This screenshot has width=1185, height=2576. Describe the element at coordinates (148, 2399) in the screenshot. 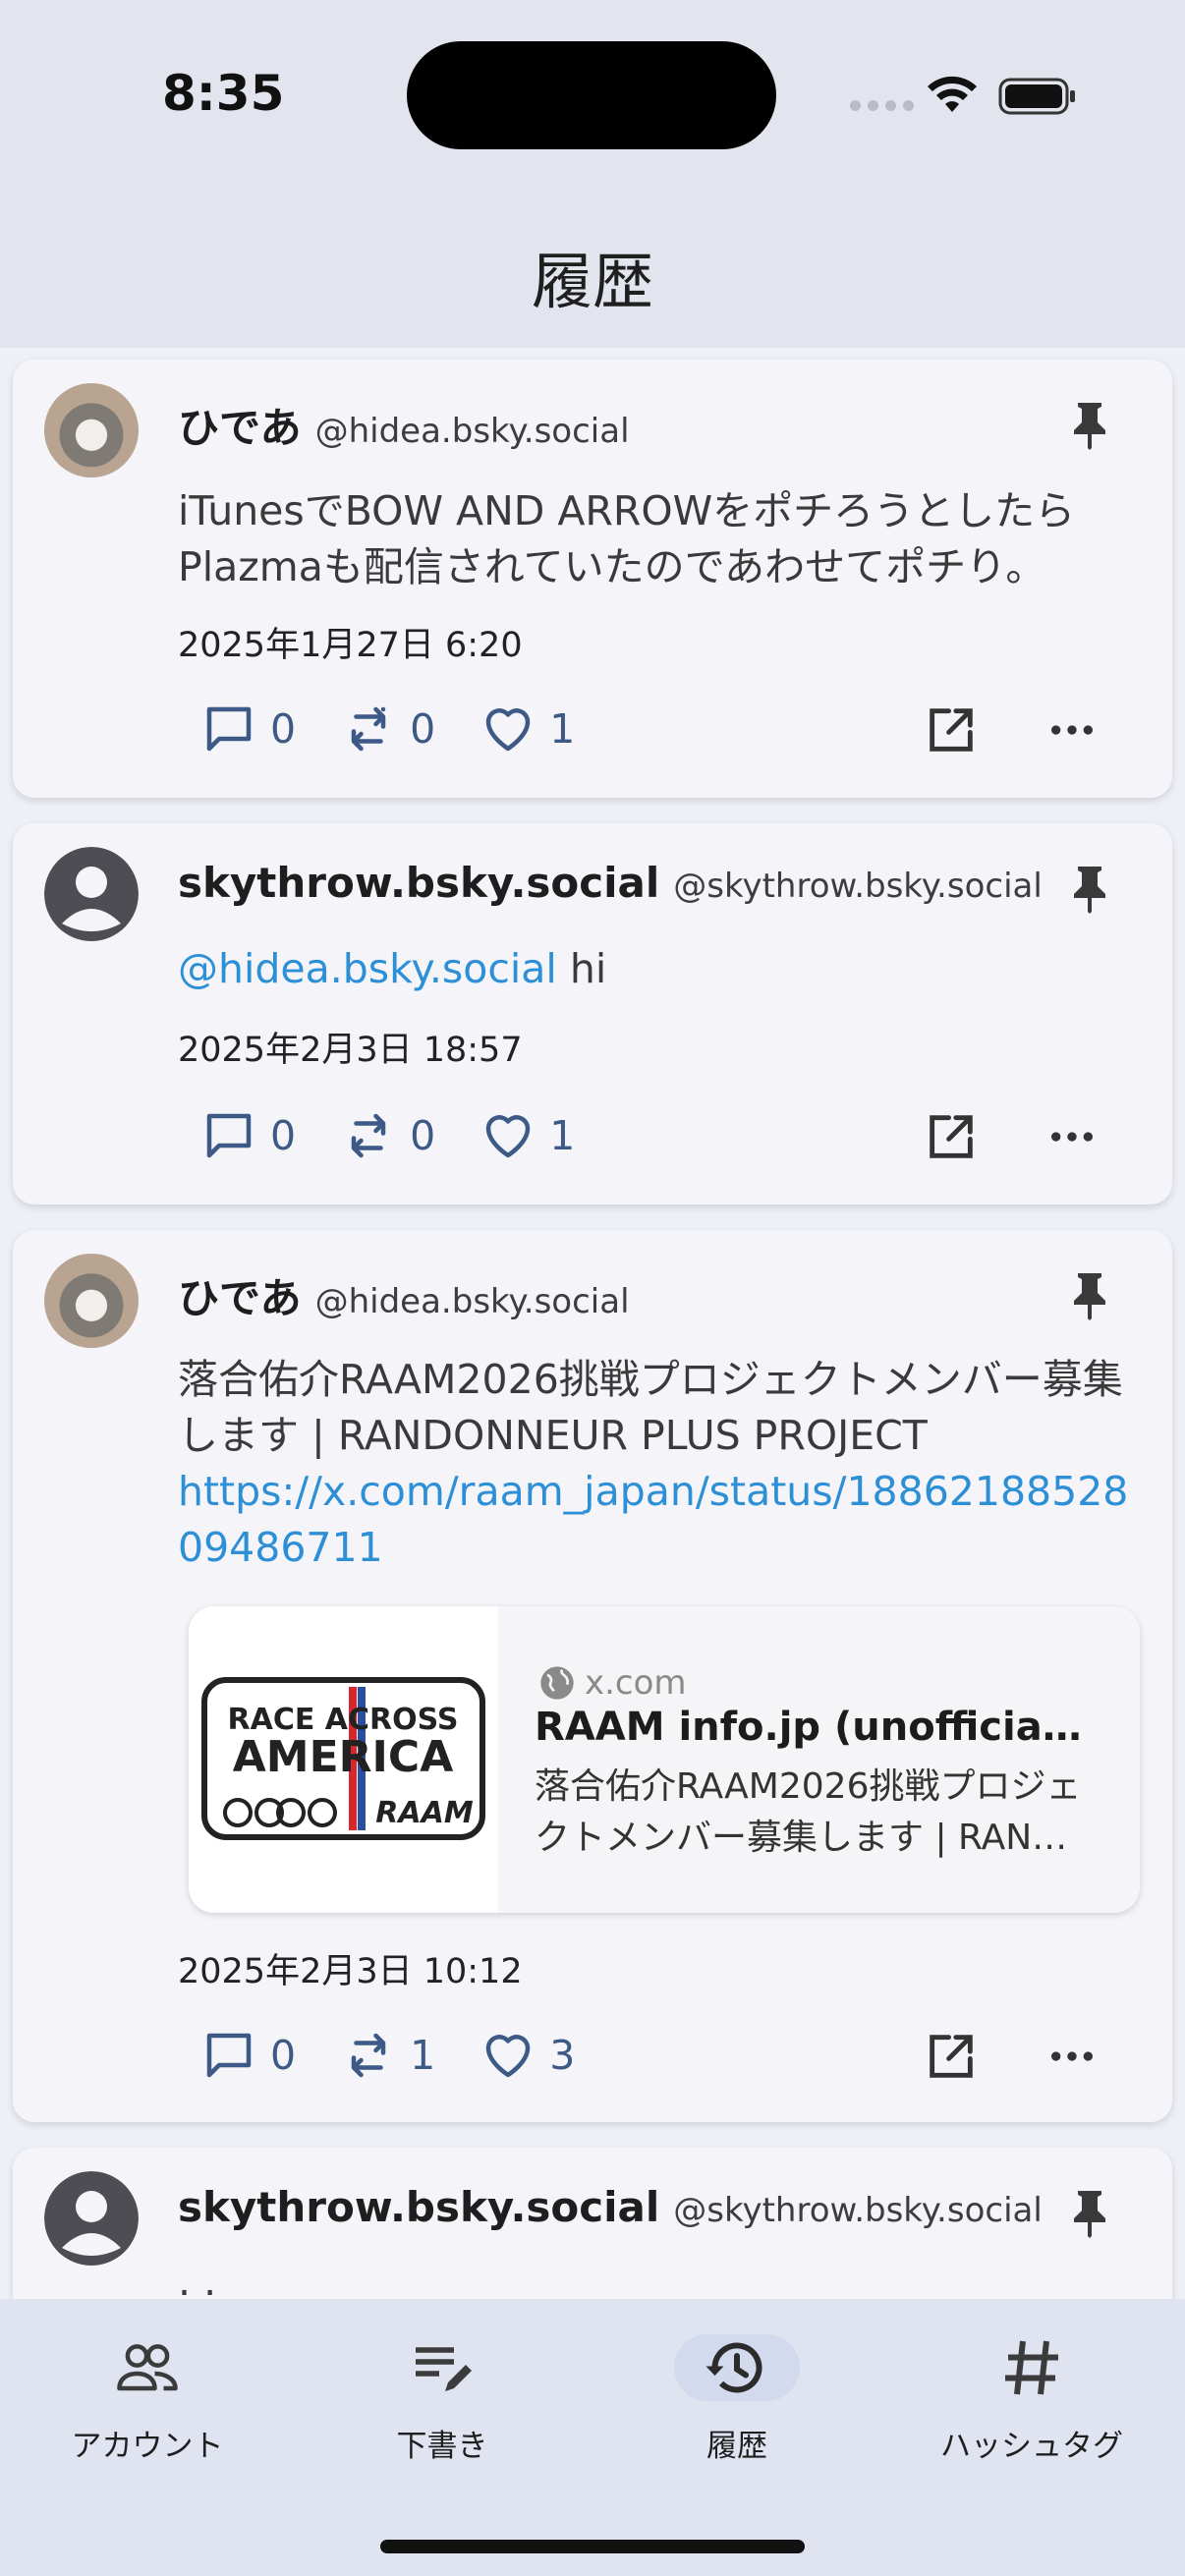

I see `nav-accounts: アカウント` at that location.